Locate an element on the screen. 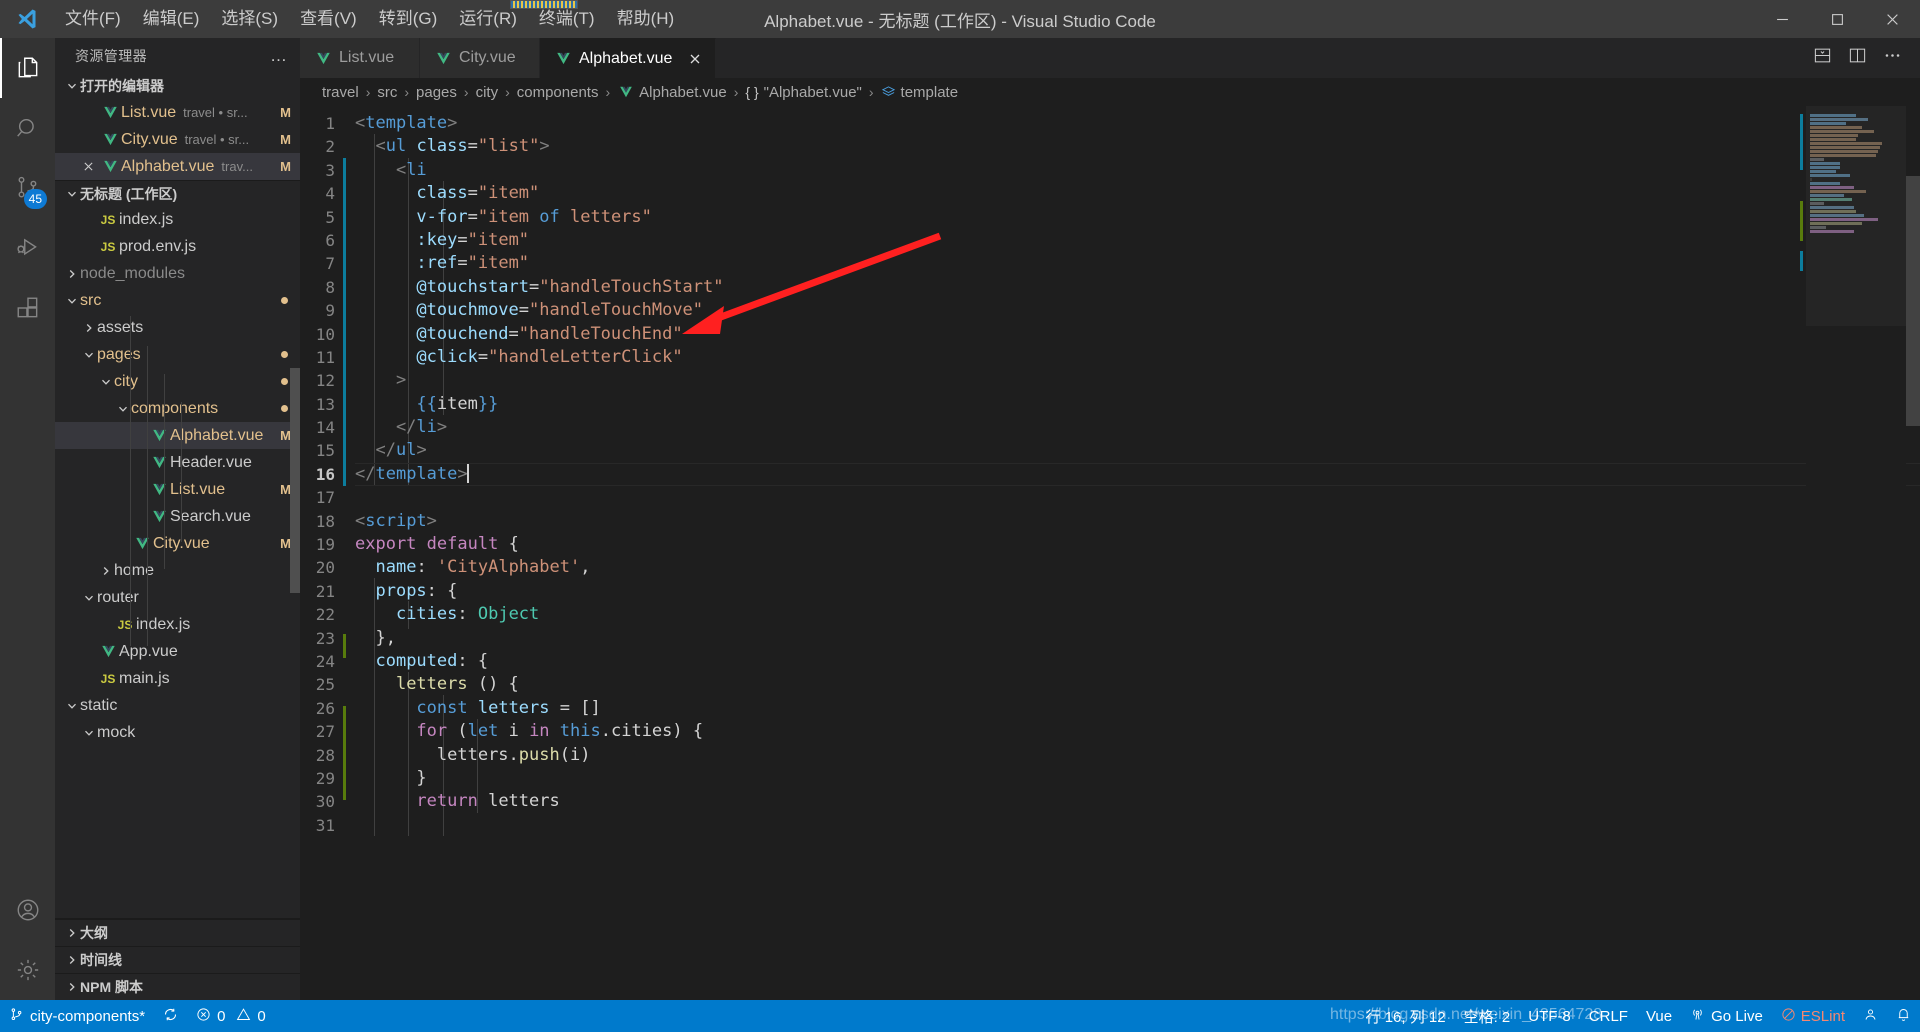 The height and width of the screenshot is (1032, 1920). code-line: class="item" is located at coordinates (1137, 193).